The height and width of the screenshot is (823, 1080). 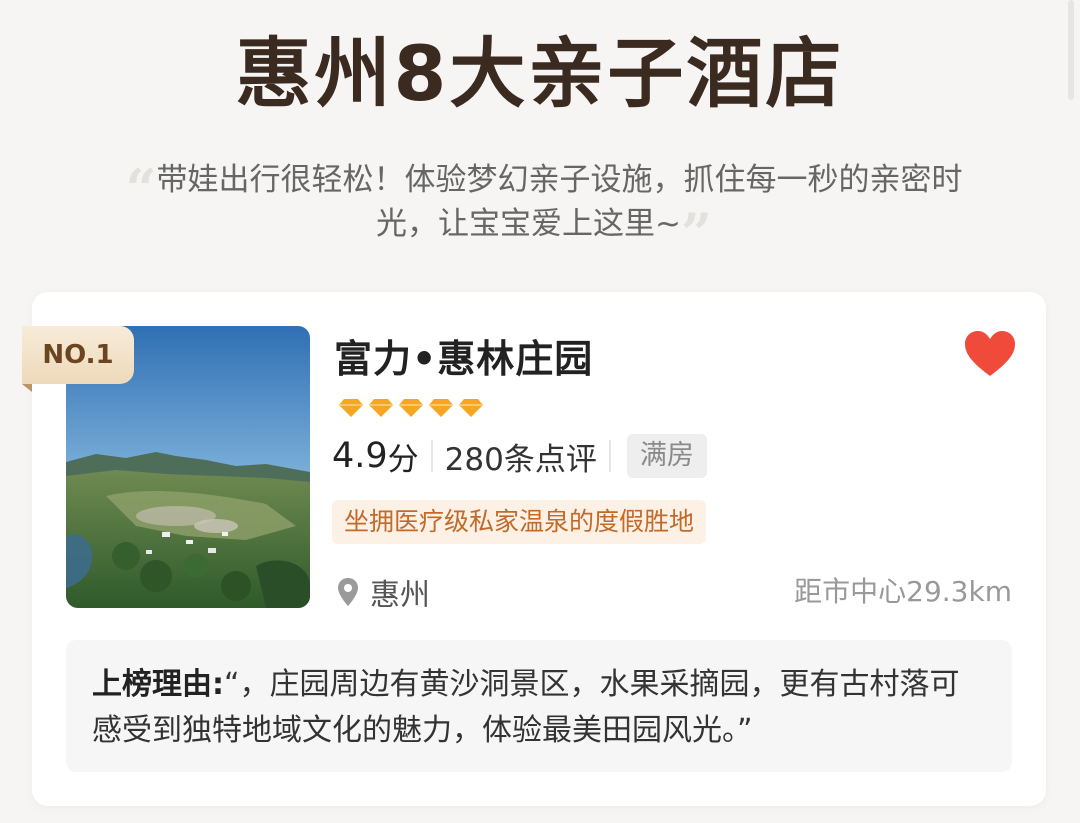 What do you see at coordinates (158, 684) in the screenshot?
I see `reason-label: 上榜理由:` at bounding box center [158, 684].